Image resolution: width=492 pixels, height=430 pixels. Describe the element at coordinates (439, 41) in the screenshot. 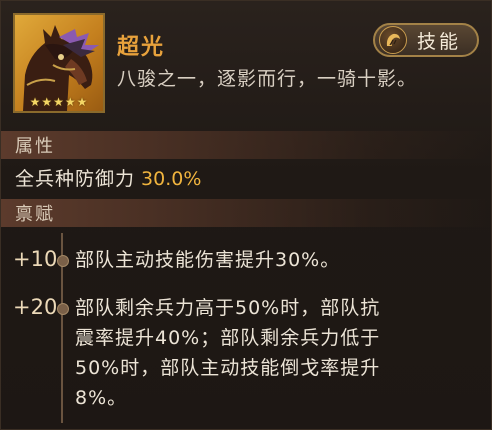

I see `skill-button-label: 技能` at that location.